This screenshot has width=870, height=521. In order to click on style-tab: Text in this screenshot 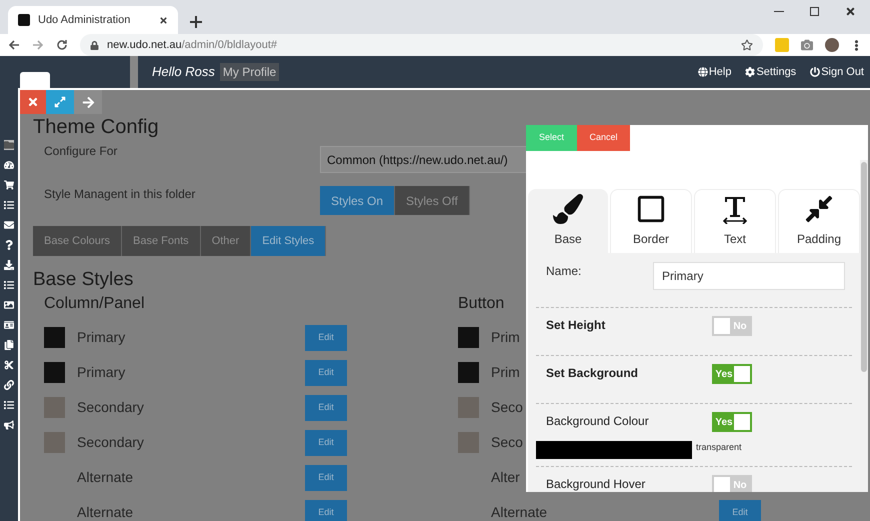, I will do `click(735, 221)`.